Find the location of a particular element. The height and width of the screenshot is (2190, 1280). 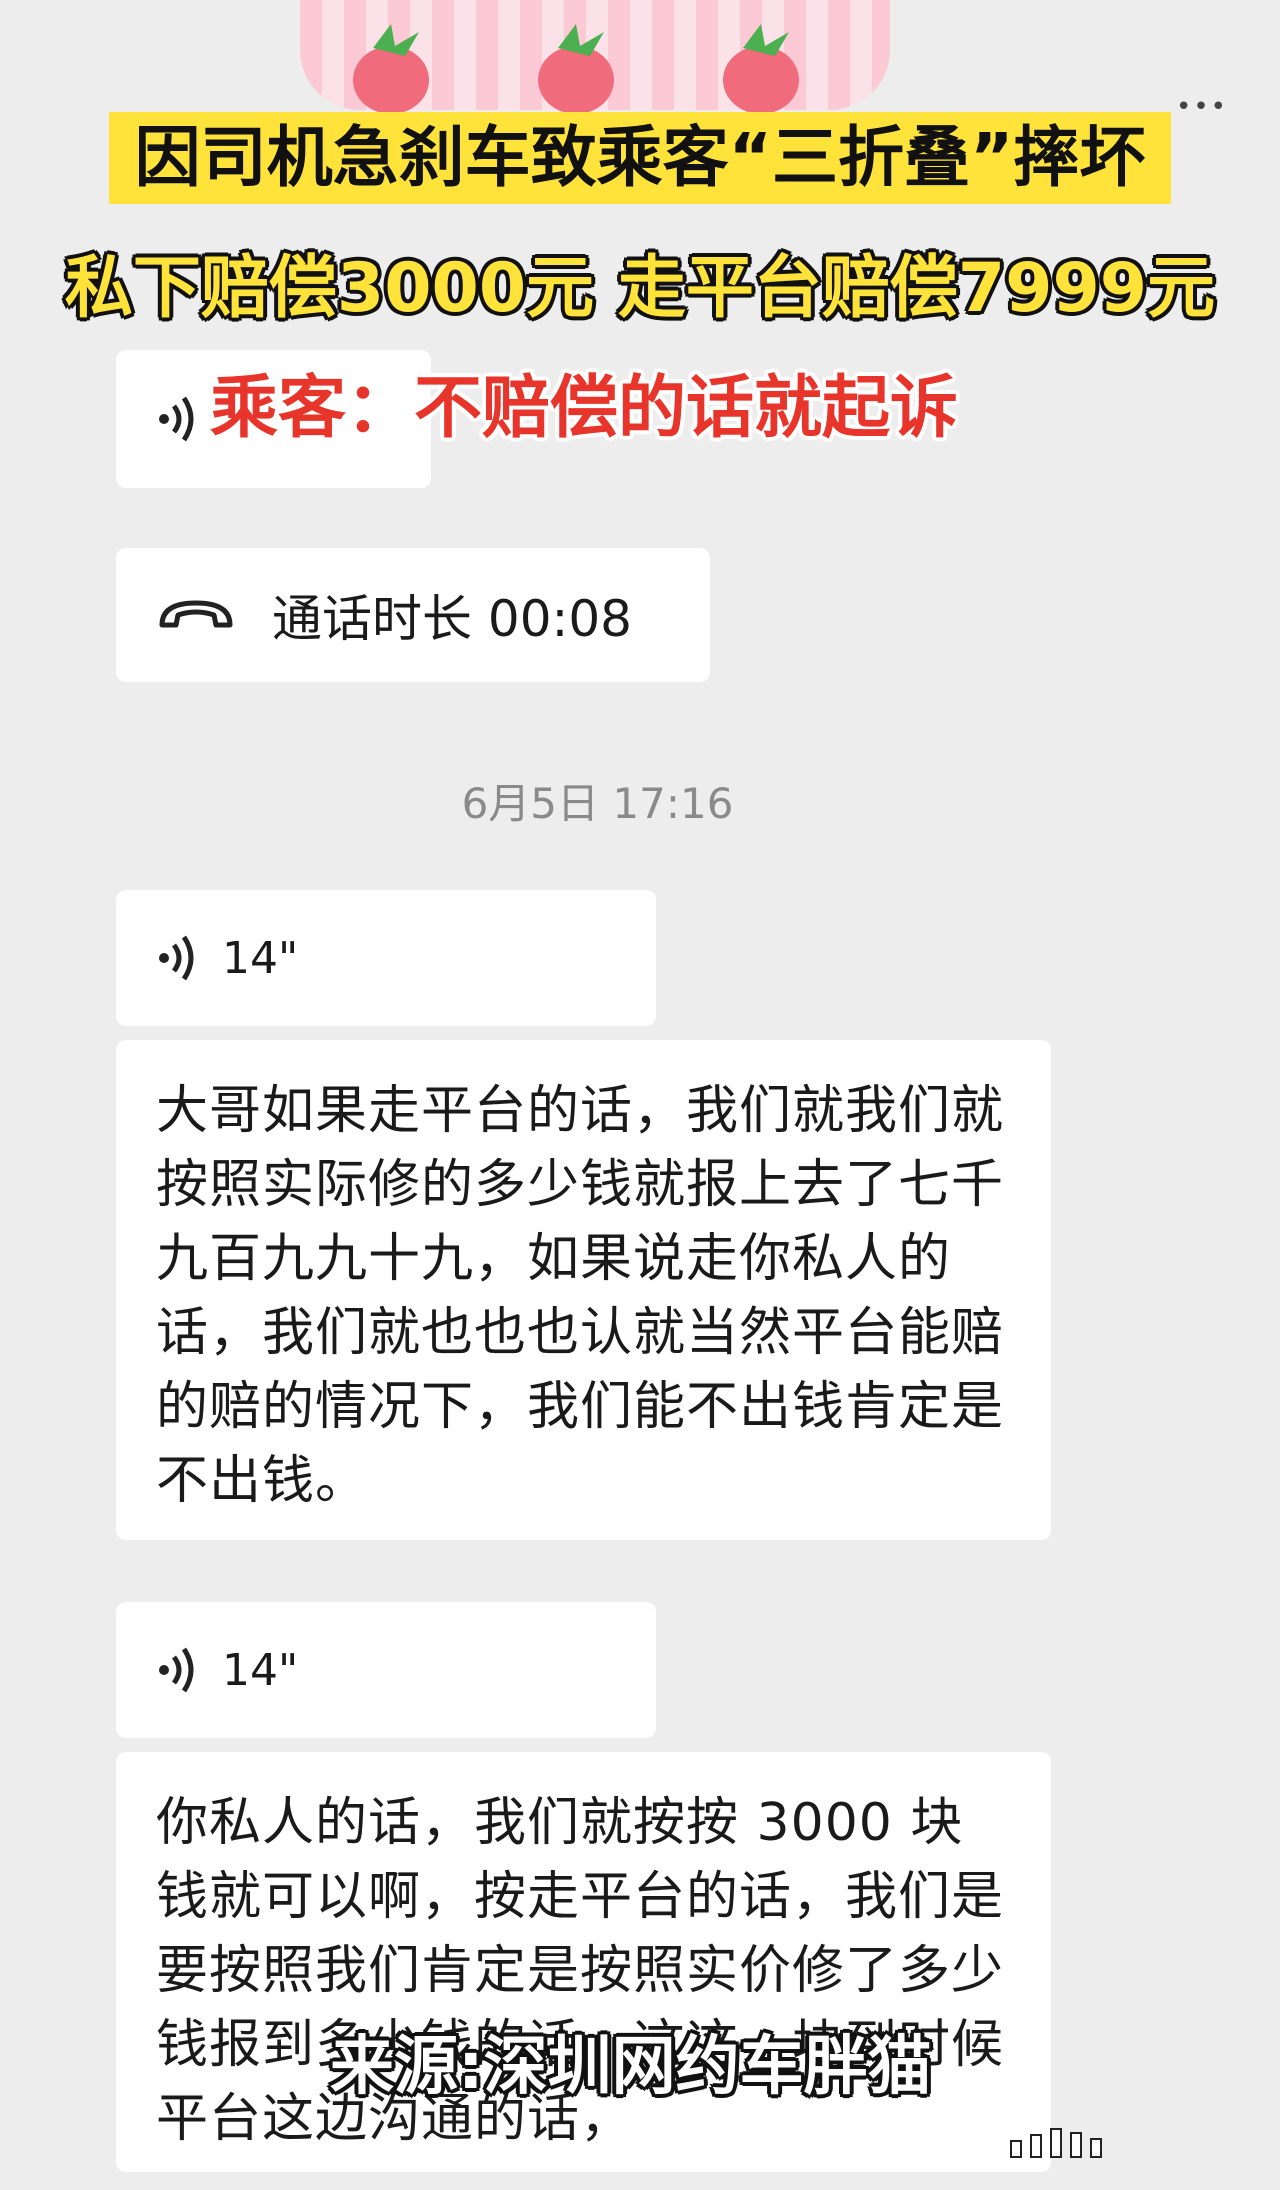

call-record-bubble: 通话时长 00:08 is located at coordinates (413, 615).